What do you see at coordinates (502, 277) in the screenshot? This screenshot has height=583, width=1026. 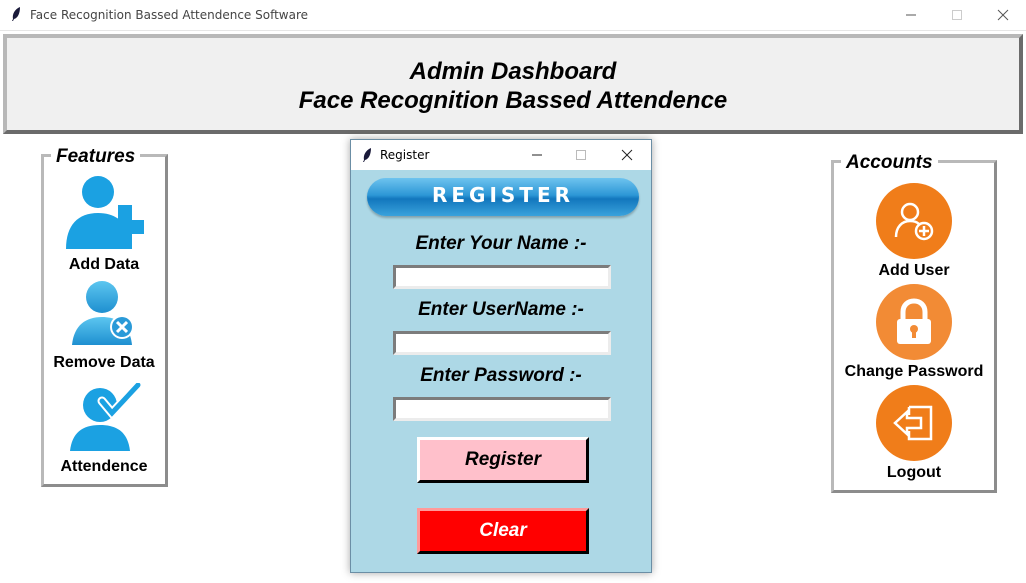 I see `name-input` at bounding box center [502, 277].